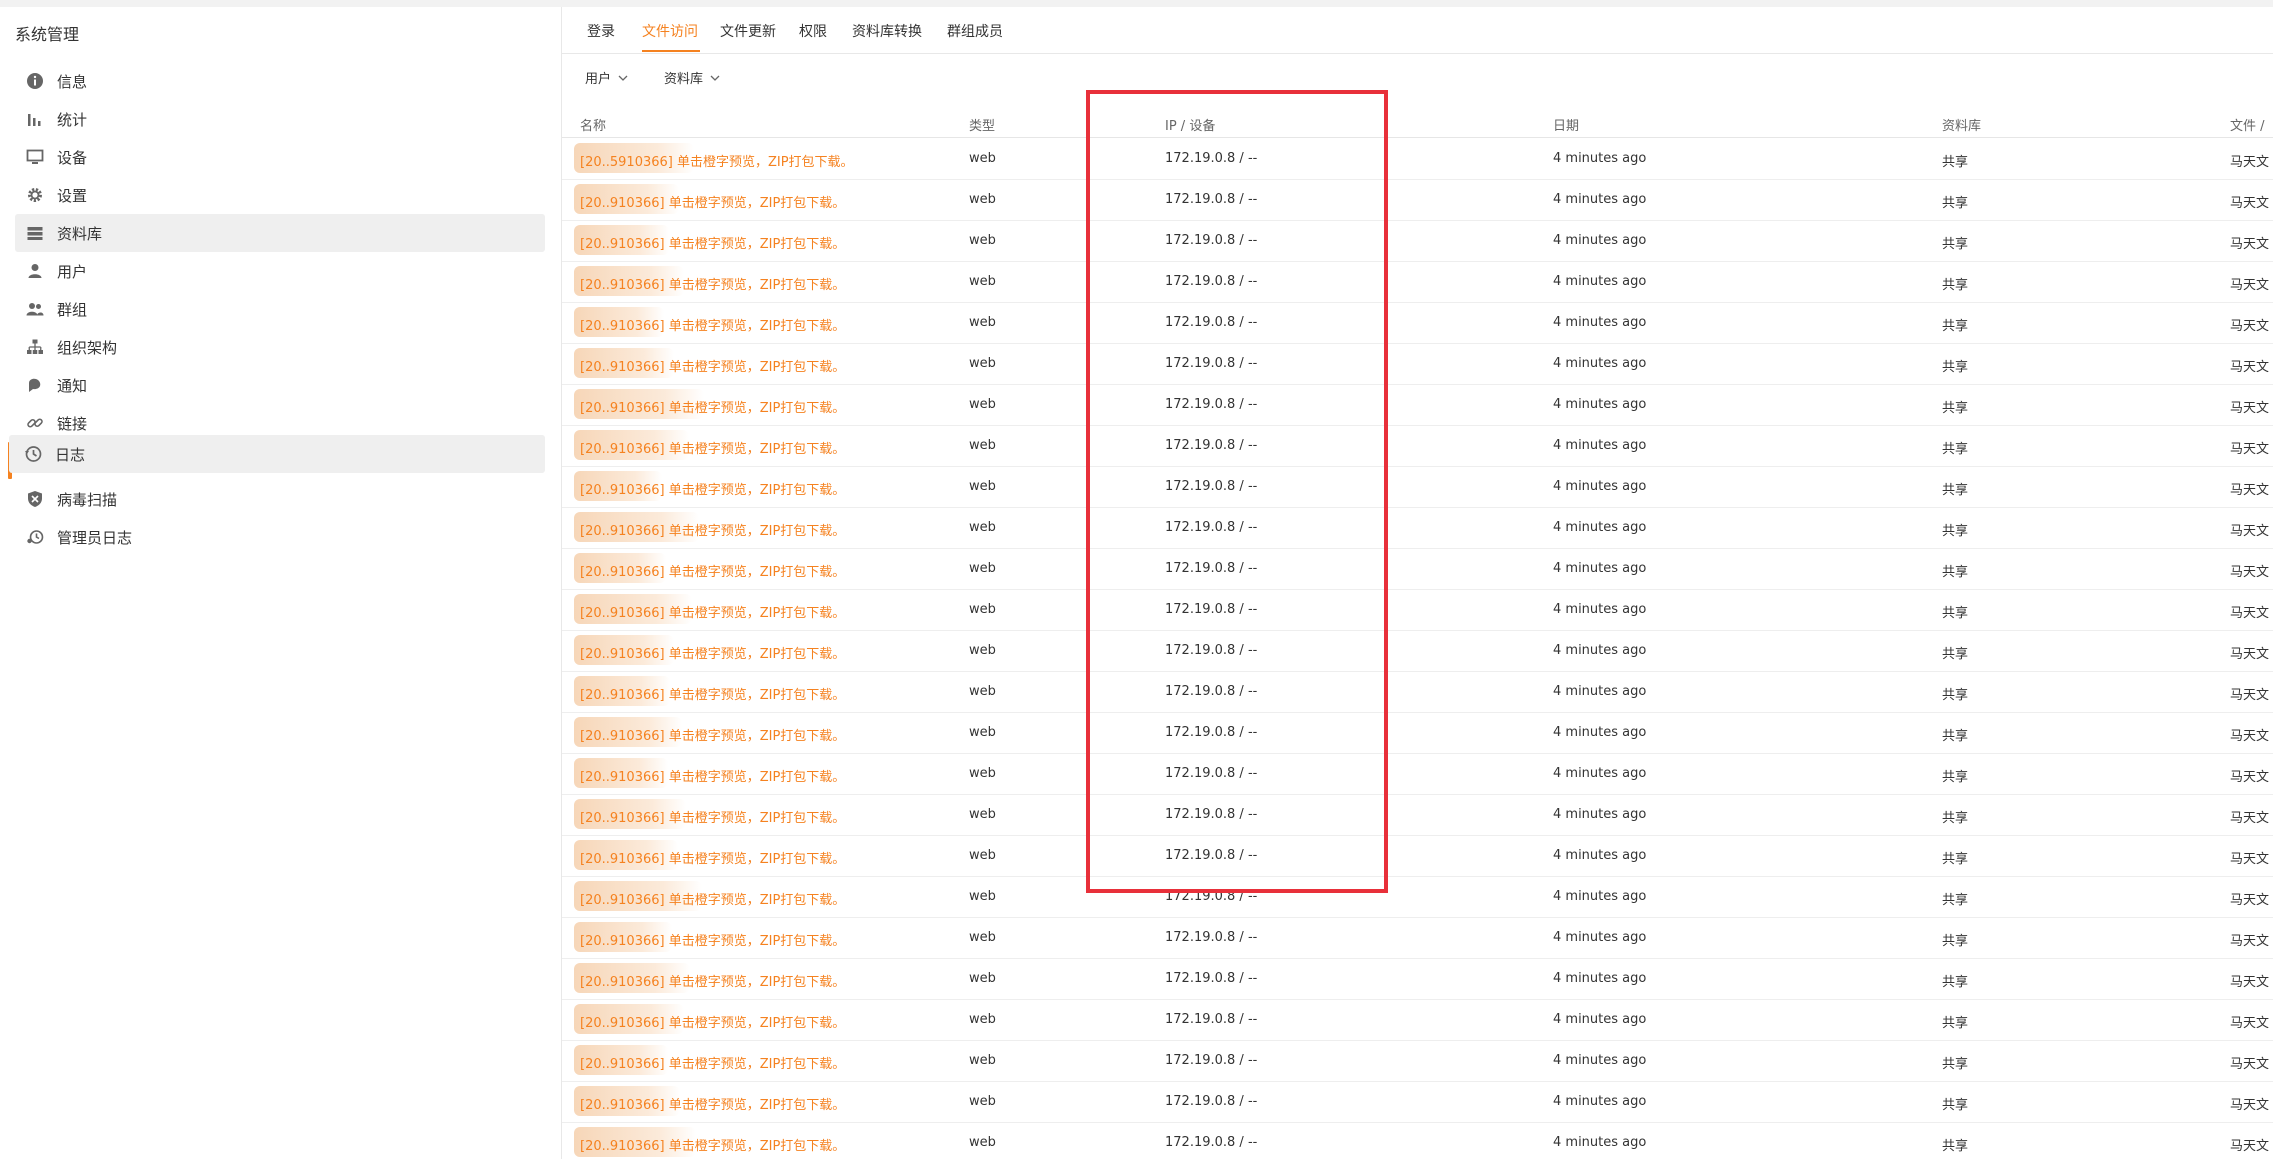 The height and width of the screenshot is (1159, 2273). I want to click on group-icon, so click(35, 309).